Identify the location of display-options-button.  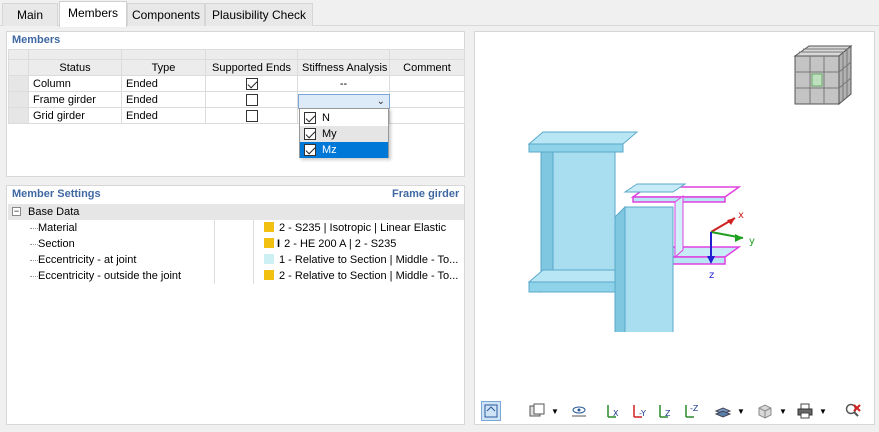
(537, 411).